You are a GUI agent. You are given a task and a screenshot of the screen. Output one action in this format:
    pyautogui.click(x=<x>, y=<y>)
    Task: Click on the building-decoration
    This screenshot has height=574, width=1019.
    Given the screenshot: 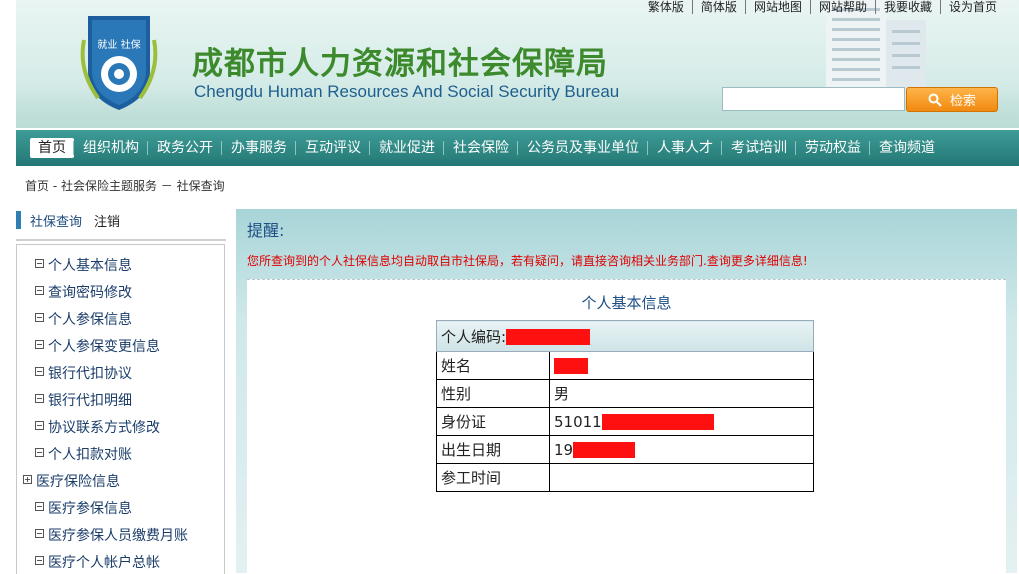 What is the action you would take?
    pyautogui.click(x=876, y=50)
    